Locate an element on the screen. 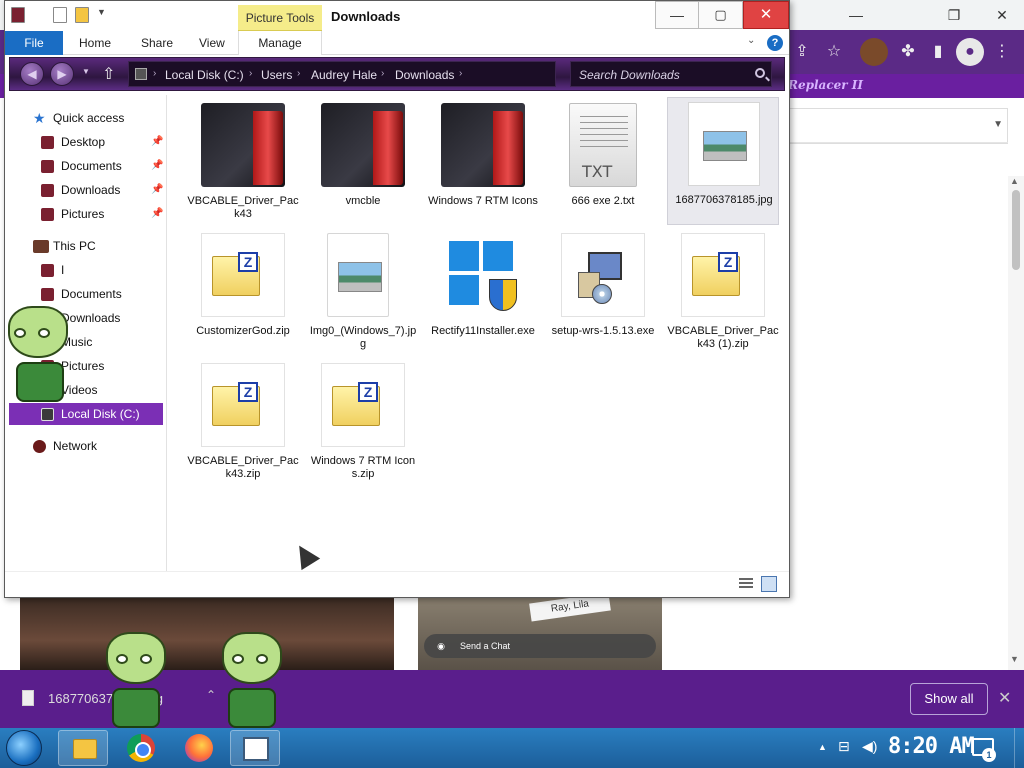  file-item: TXT 666 exe 2.txt is located at coordinates (603, 163).